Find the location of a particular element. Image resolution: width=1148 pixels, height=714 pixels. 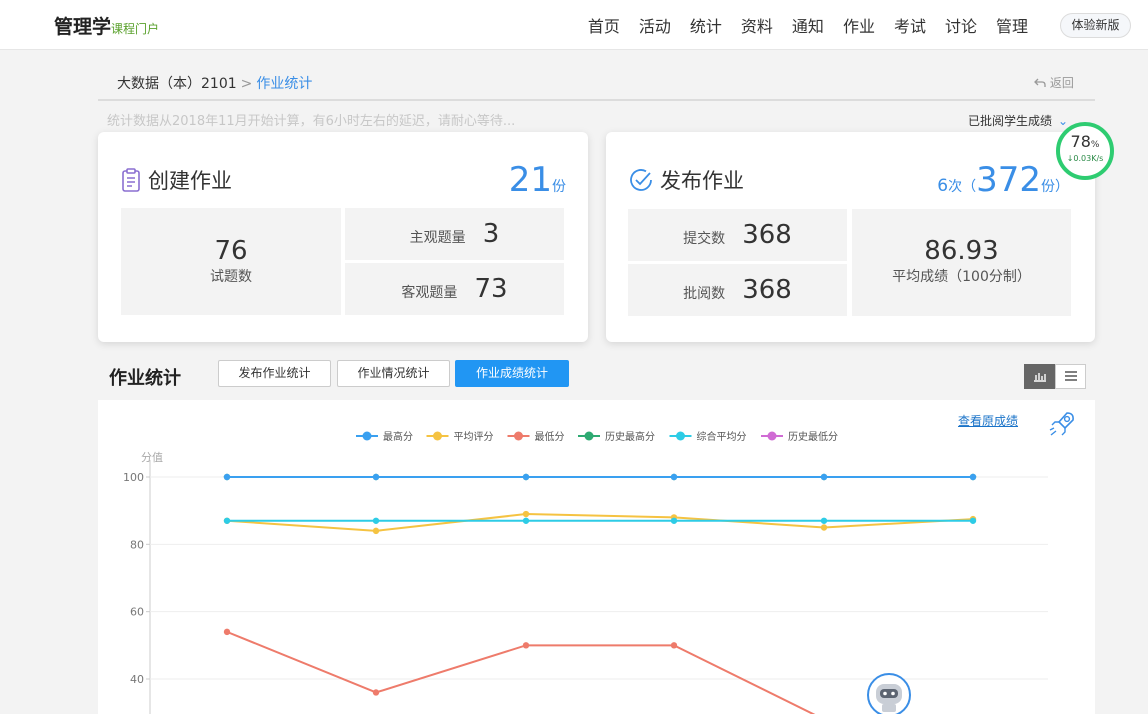

objective-cell: 客观题量 73 is located at coordinates (454, 289).